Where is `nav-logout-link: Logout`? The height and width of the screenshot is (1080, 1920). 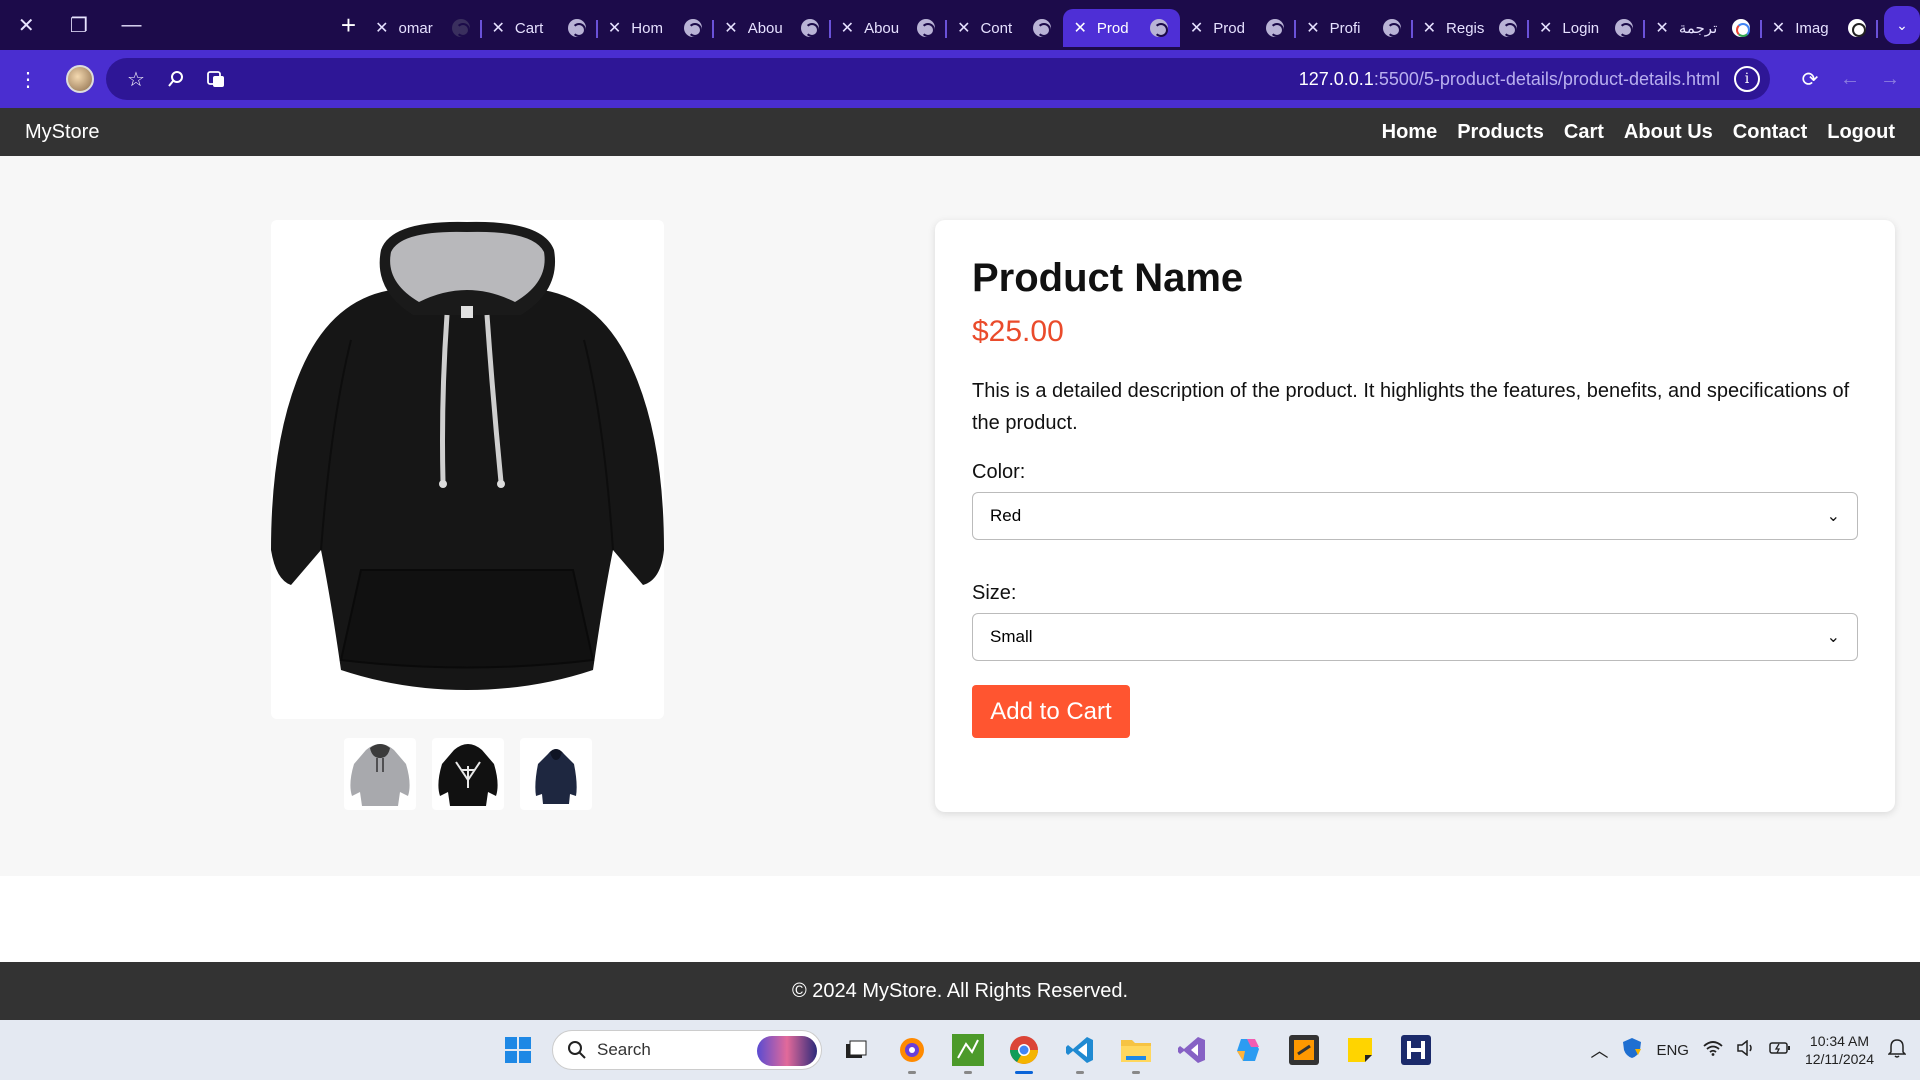 nav-logout-link: Logout is located at coordinates (1861, 132).